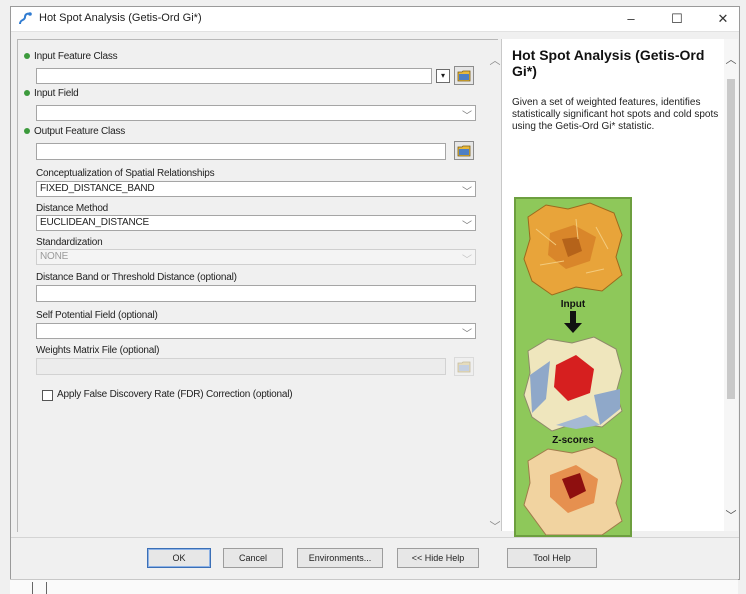 The image size is (746, 594). Describe the element at coordinates (495, 61) in the screenshot. I see `scroll-up-icon: ︿` at that location.